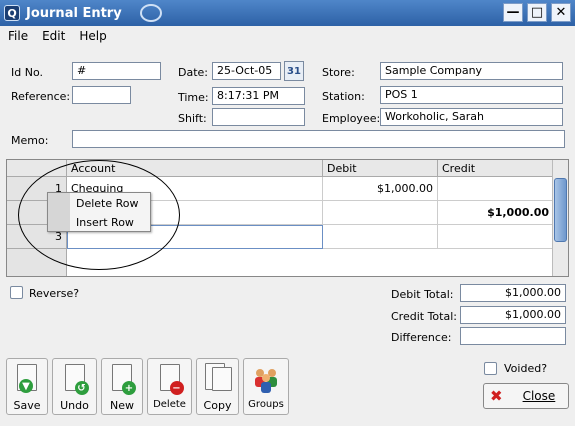 This screenshot has width=575, height=426. I want to click on swirl-icon, so click(150, 13).